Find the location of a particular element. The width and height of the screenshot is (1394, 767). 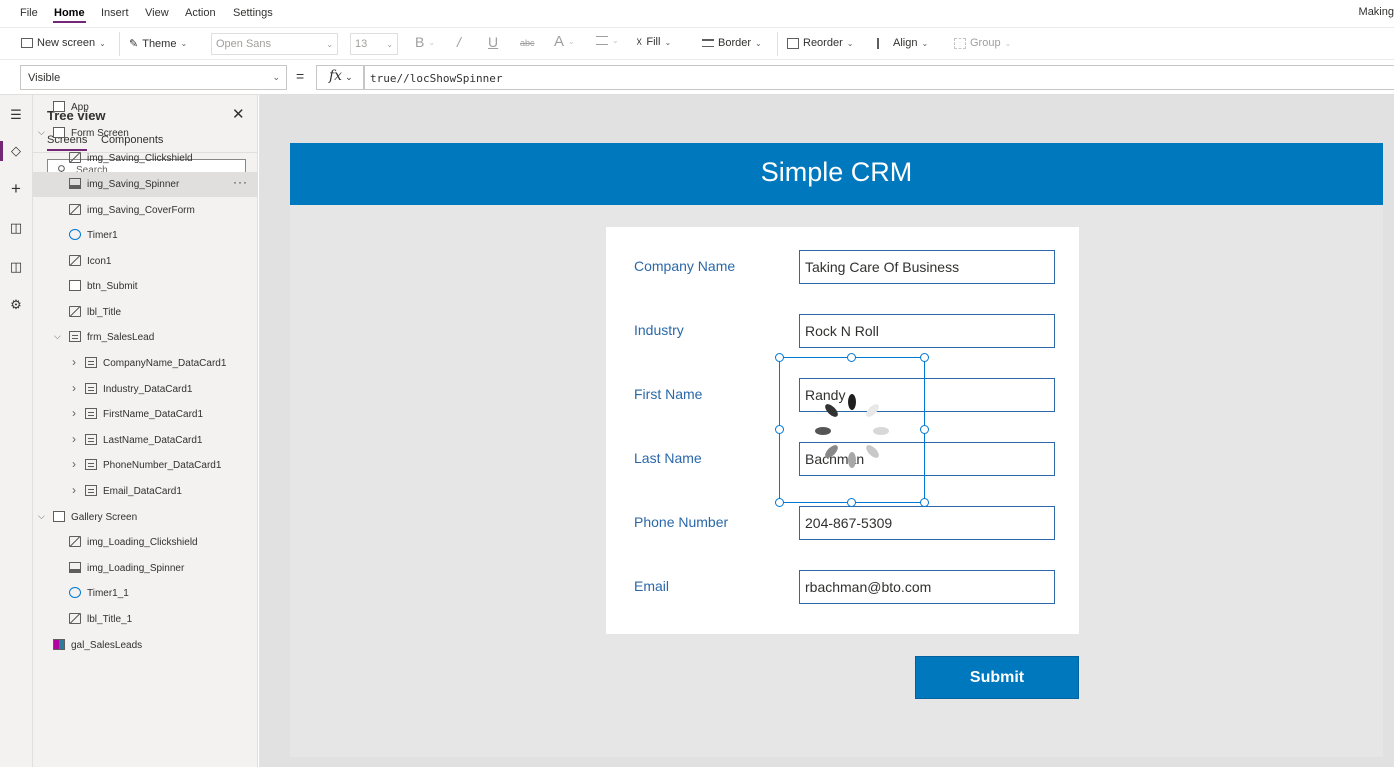

screen-icon is located at coordinates (59, 132).